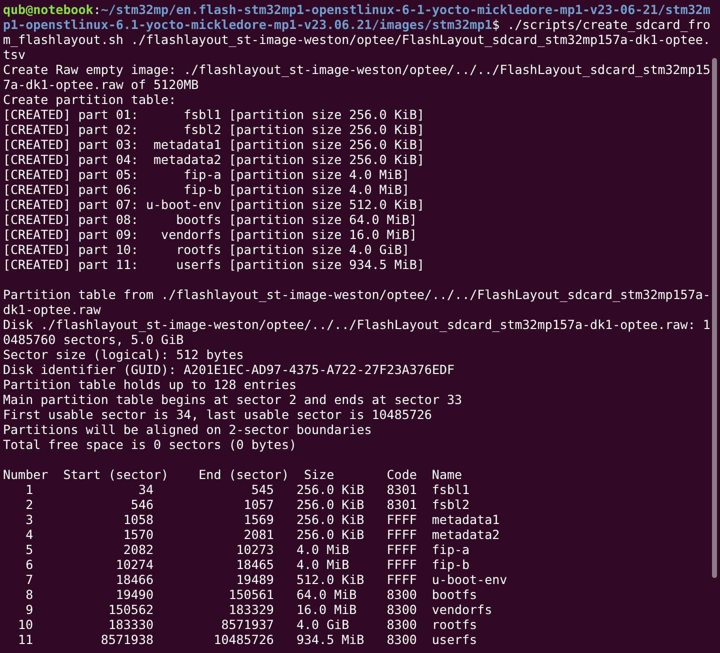 This screenshot has height=653, width=720. I want to click on output-line: [CREATED] part 03: metadata1 [partition size 256.0 KiB], so click(214, 144).